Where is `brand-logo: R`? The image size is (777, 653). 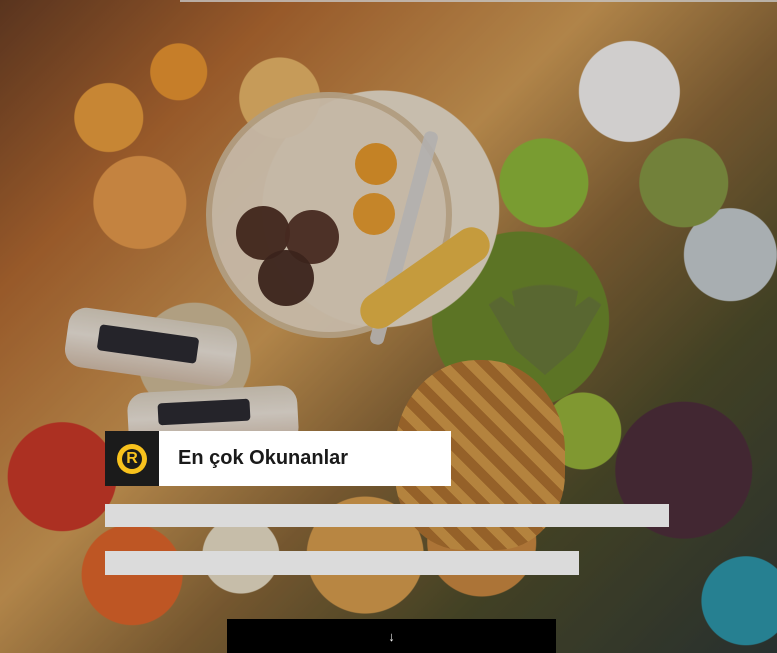
brand-logo: R is located at coordinates (132, 458).